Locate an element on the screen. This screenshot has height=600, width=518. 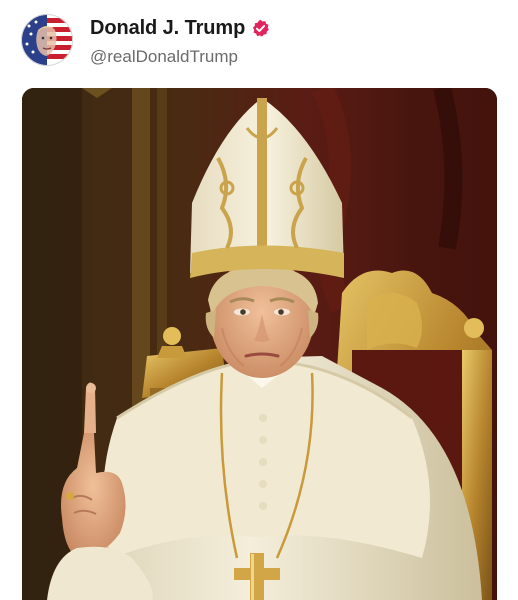
author-handle: @realDonaldTrump is located at coordinates (164, 57).